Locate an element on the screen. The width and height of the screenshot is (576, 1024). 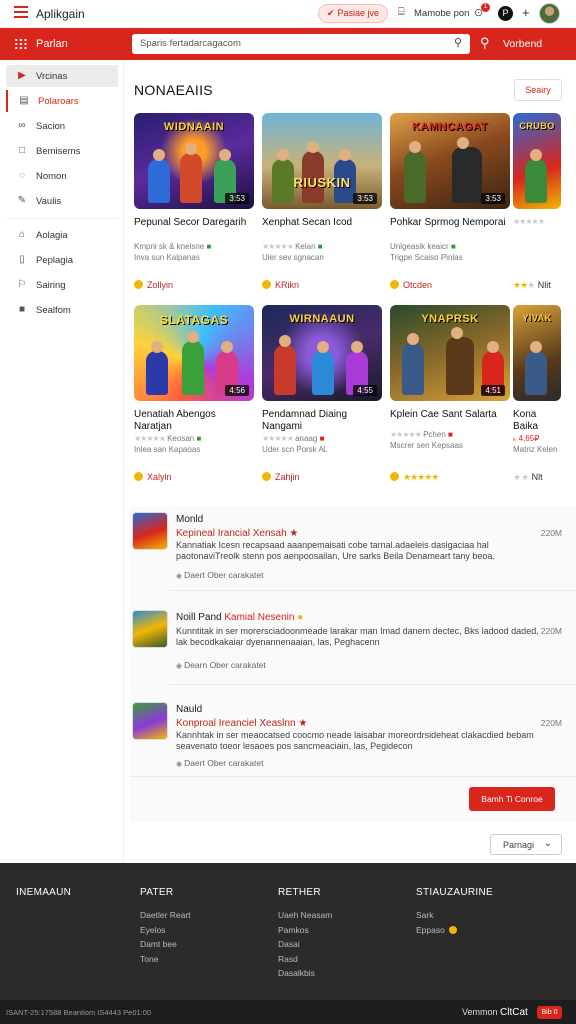
card-title: Pohkar Sprmog Nemporai is located at coordinates (451, 223).